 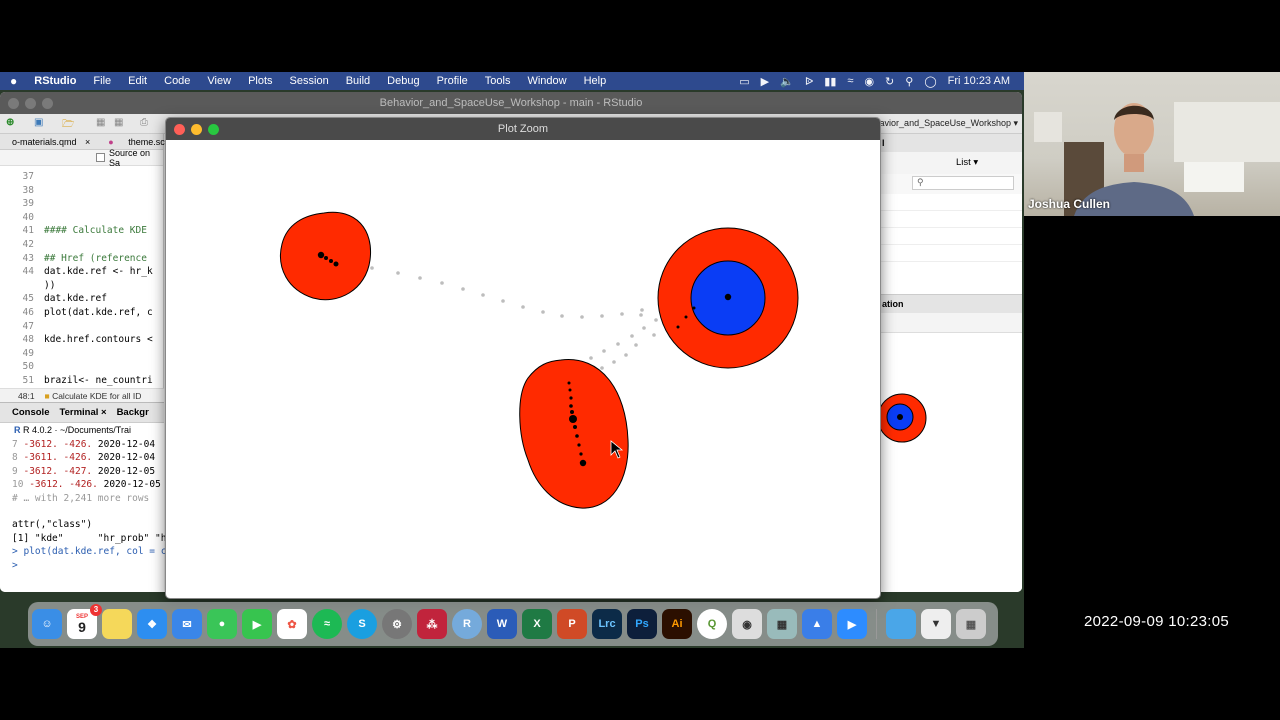 I want to click on qgis-icon: Q, so click(x=712, y=624).